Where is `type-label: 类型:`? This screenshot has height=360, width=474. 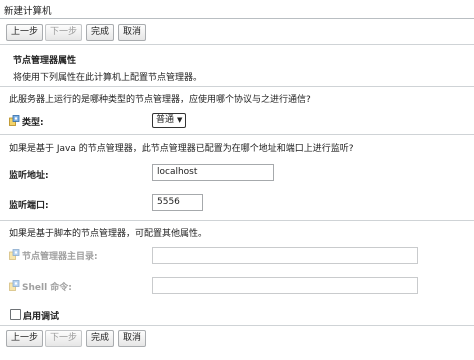
type-label: 类型: is located at coordinates (33, 123).